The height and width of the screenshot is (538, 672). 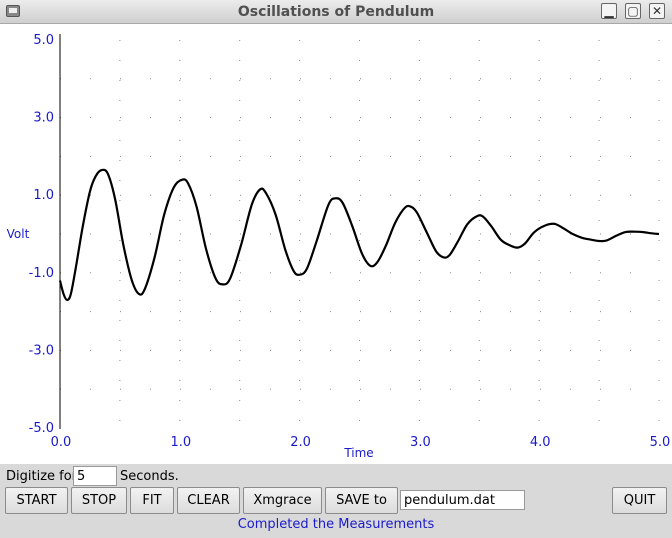 I want to click on y-tick-labels: 5.0 3.0 1.0 -1.0 -3.0 -5.0, so click(x=41, y=234).